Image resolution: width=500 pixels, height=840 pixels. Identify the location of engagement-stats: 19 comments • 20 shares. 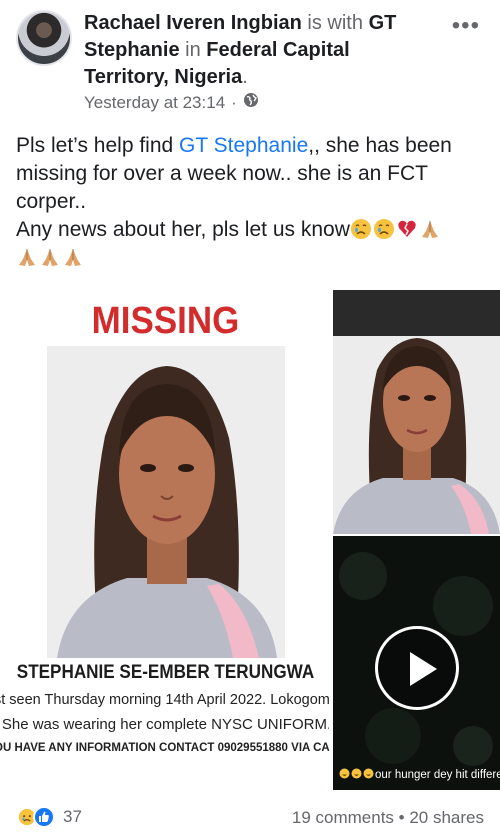
(388, 818).